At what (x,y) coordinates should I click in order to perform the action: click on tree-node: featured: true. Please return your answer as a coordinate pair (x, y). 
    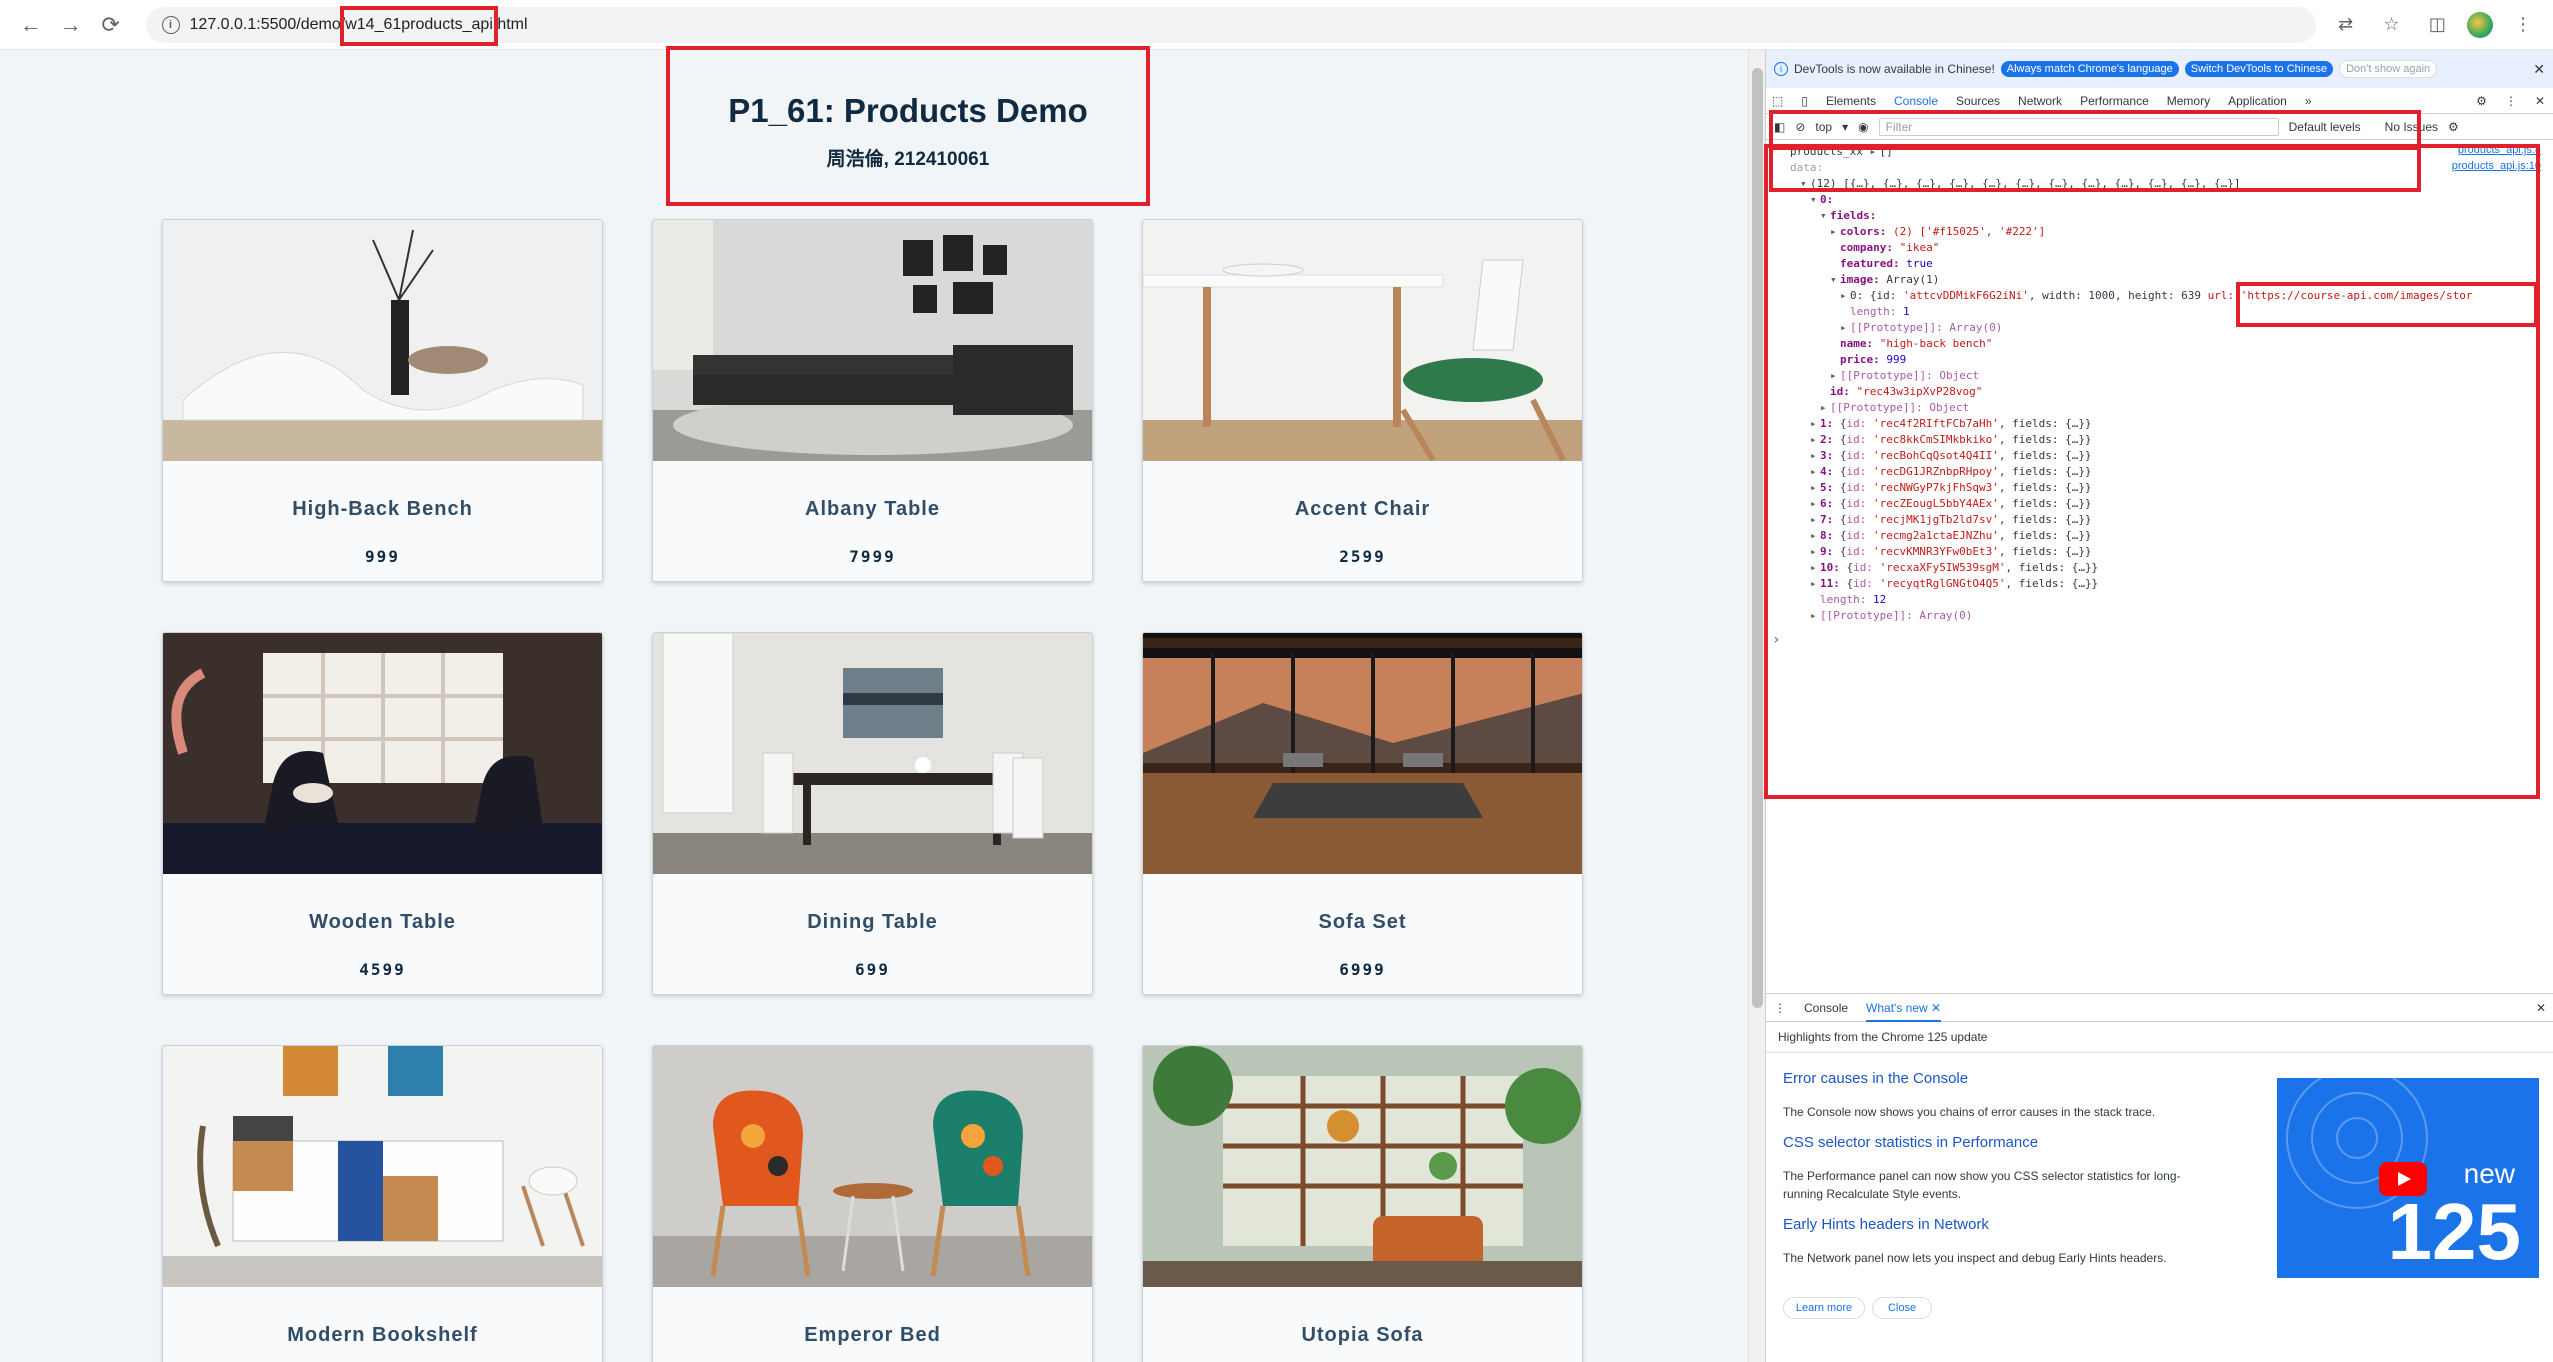
    Looking at the image, I should click on (1886, 263).